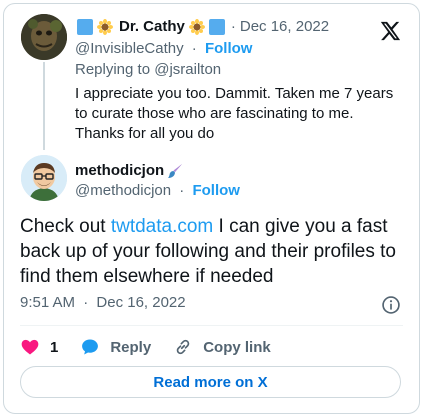 Image resolution: width=423 pixels, height=418 pixels. I want to click on reply-display-name: Dr. Cathy, so click(152, 26).